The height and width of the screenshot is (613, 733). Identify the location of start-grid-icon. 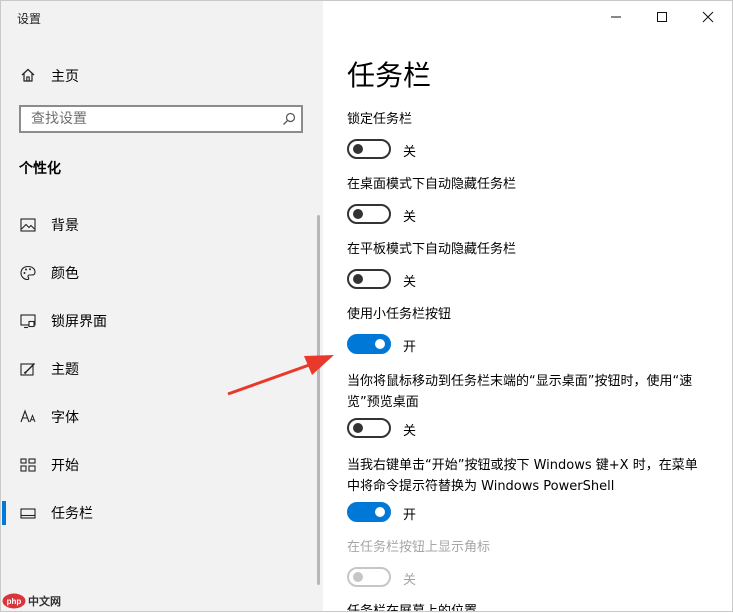
(28, 465).